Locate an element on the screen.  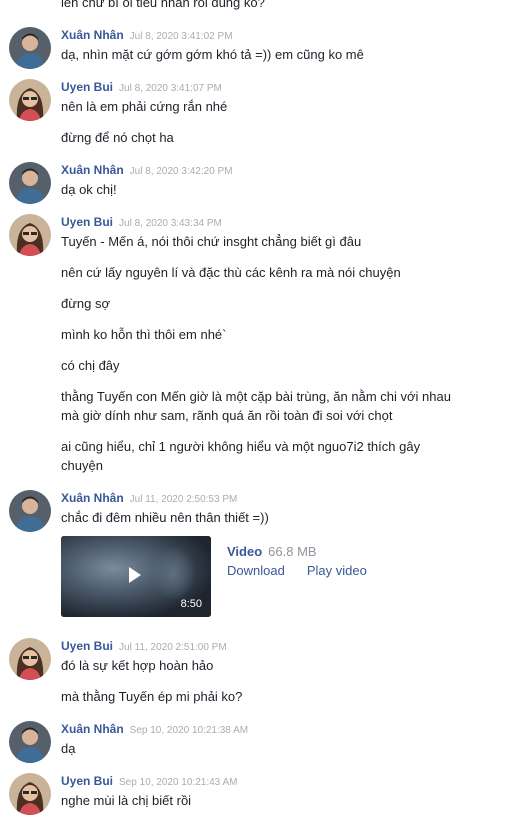
message-header: Uyen Bui Jul 8, 2020 3:41:07 PM is located at coordinates (291, 86).